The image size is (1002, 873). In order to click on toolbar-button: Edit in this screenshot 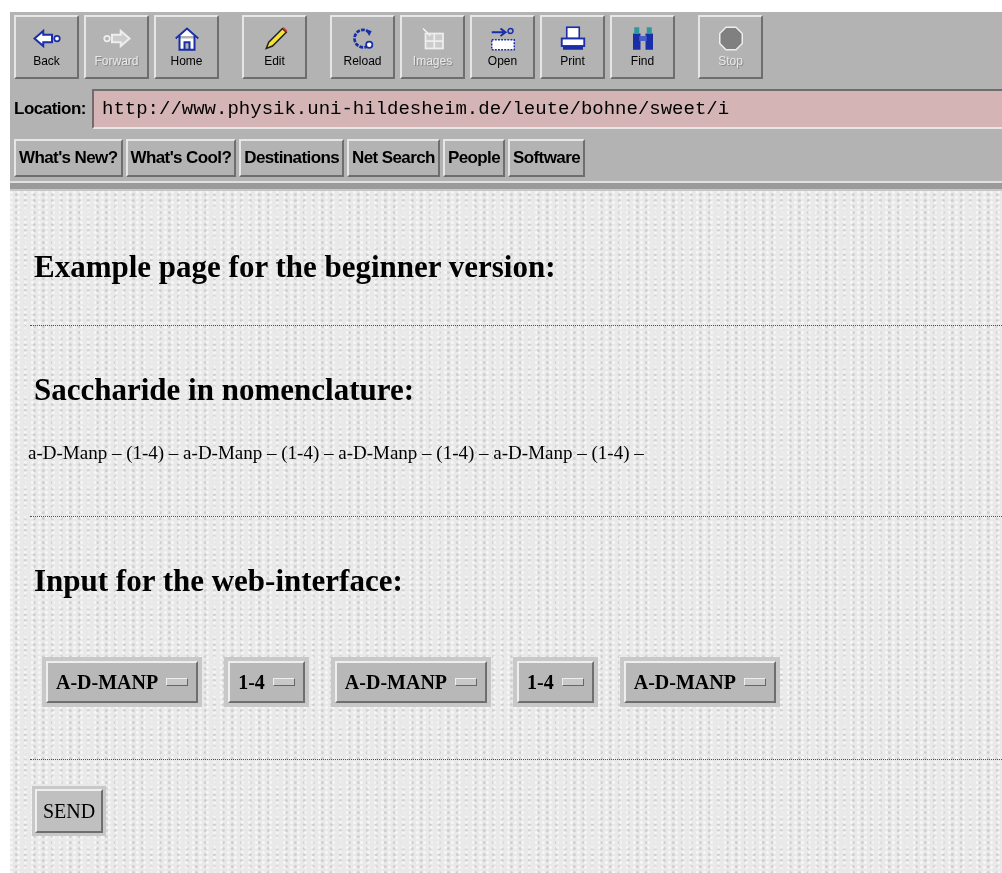, I will do `click(274, 47)`.